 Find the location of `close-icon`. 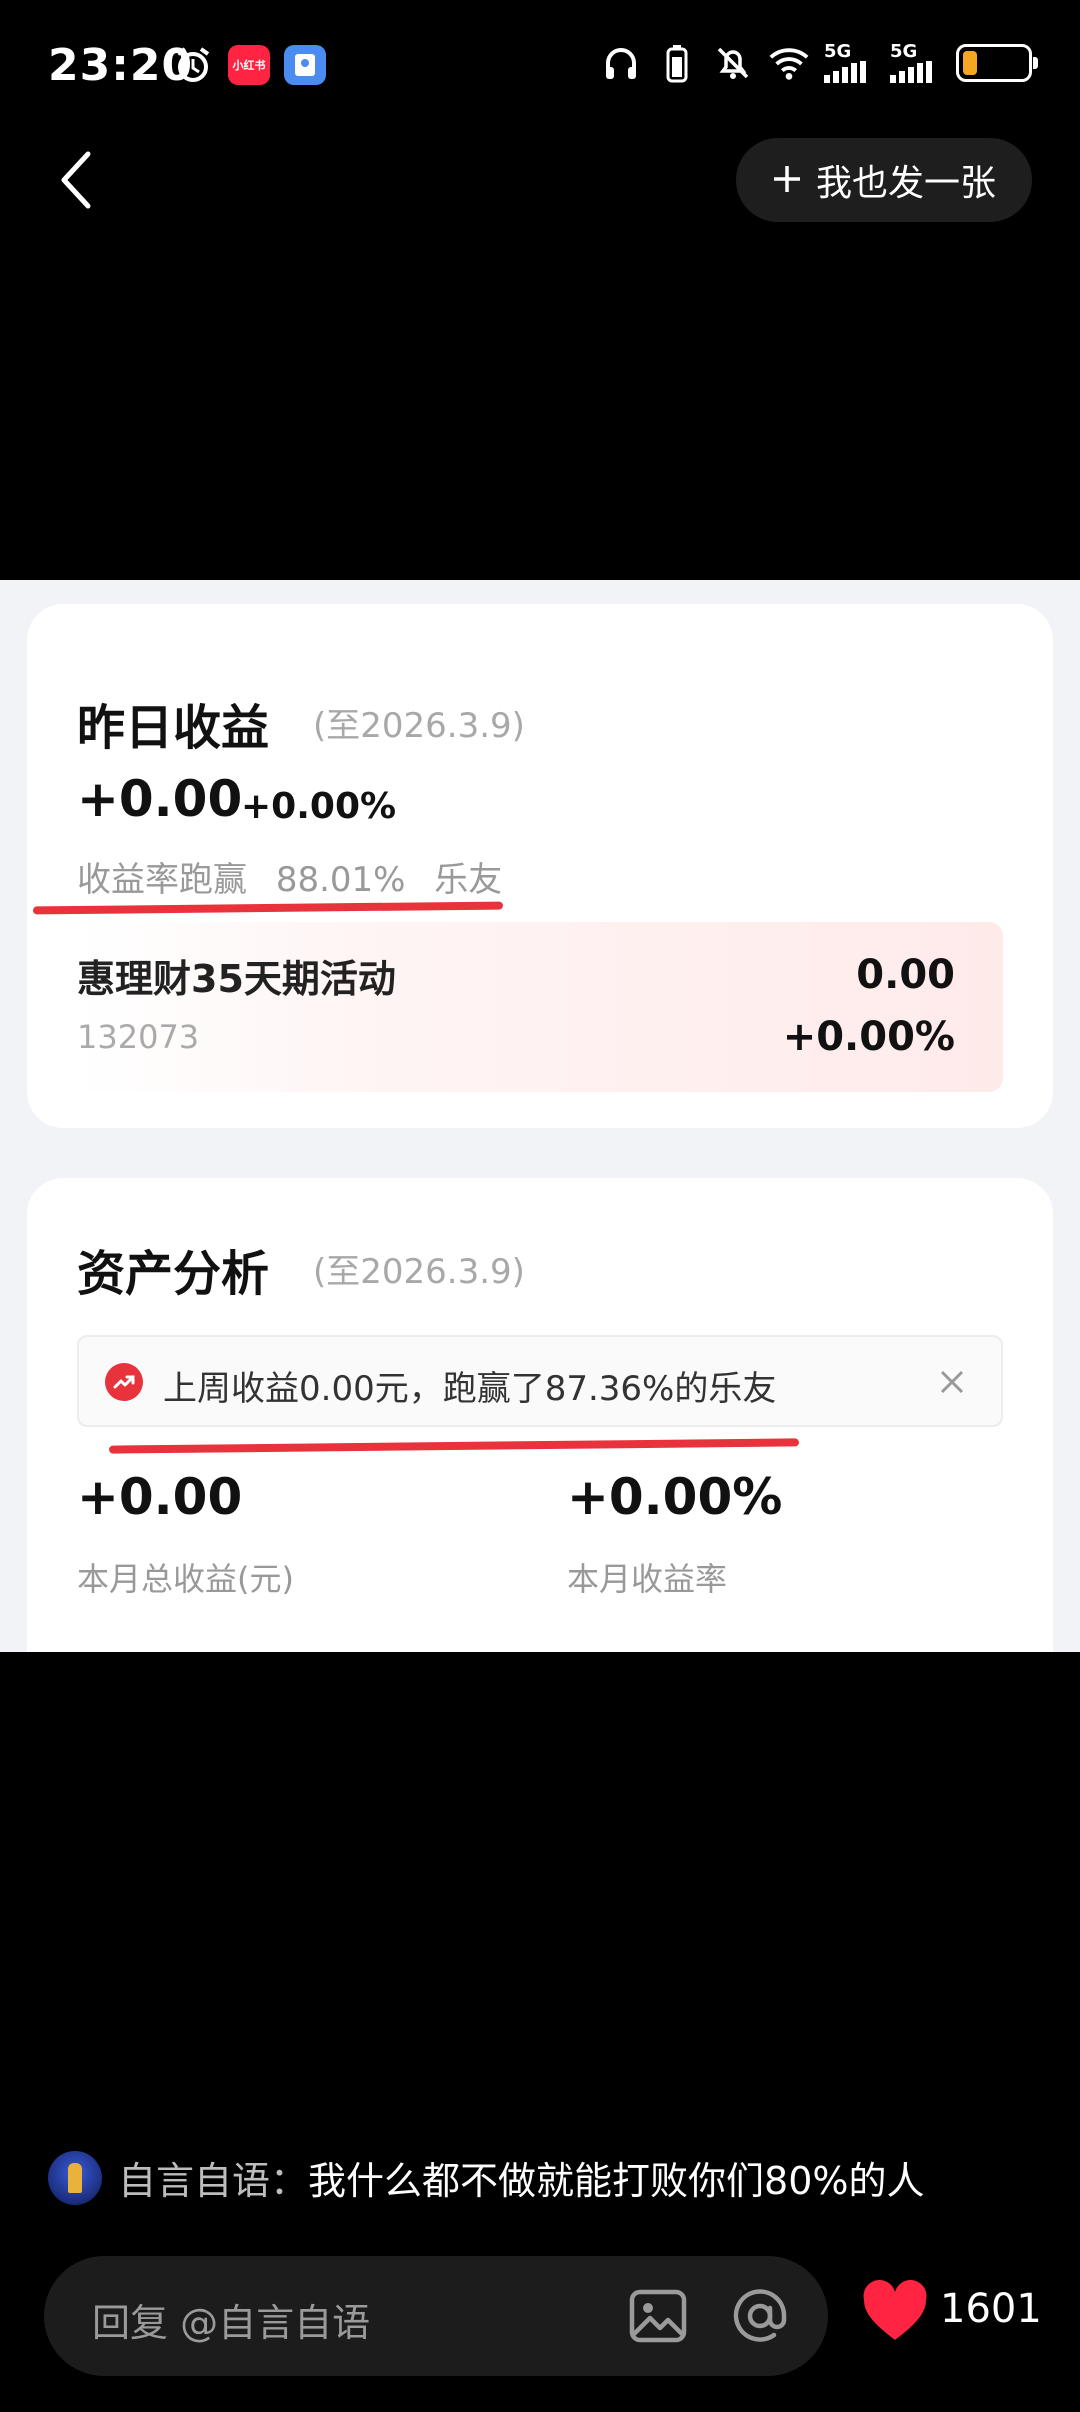

close-icon is located at coordinates (952, 1382).